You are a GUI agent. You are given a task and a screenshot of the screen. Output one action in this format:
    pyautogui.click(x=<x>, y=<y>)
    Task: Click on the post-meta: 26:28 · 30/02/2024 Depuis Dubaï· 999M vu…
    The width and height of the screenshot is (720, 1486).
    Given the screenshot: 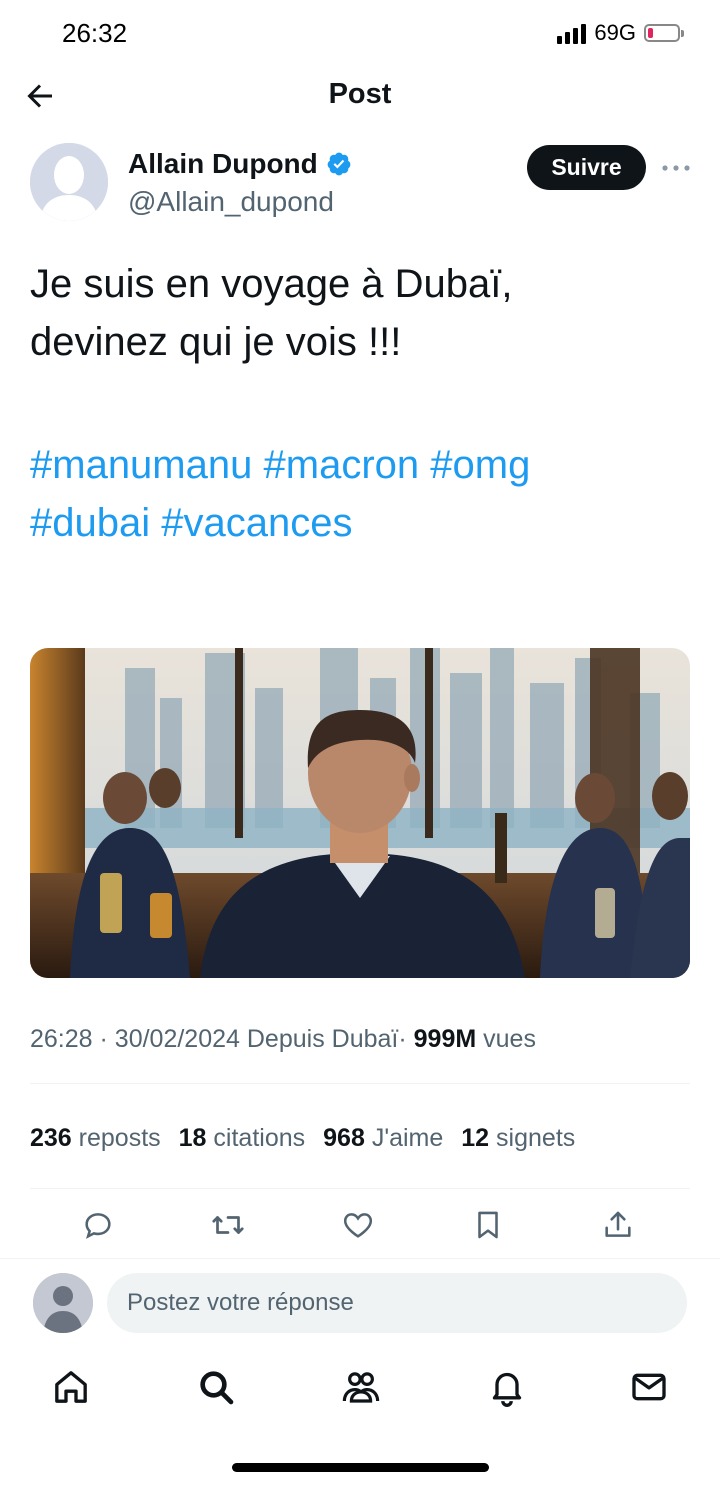 What is the action you would take?
    pyautogui.click(x=283, y=1039)
    